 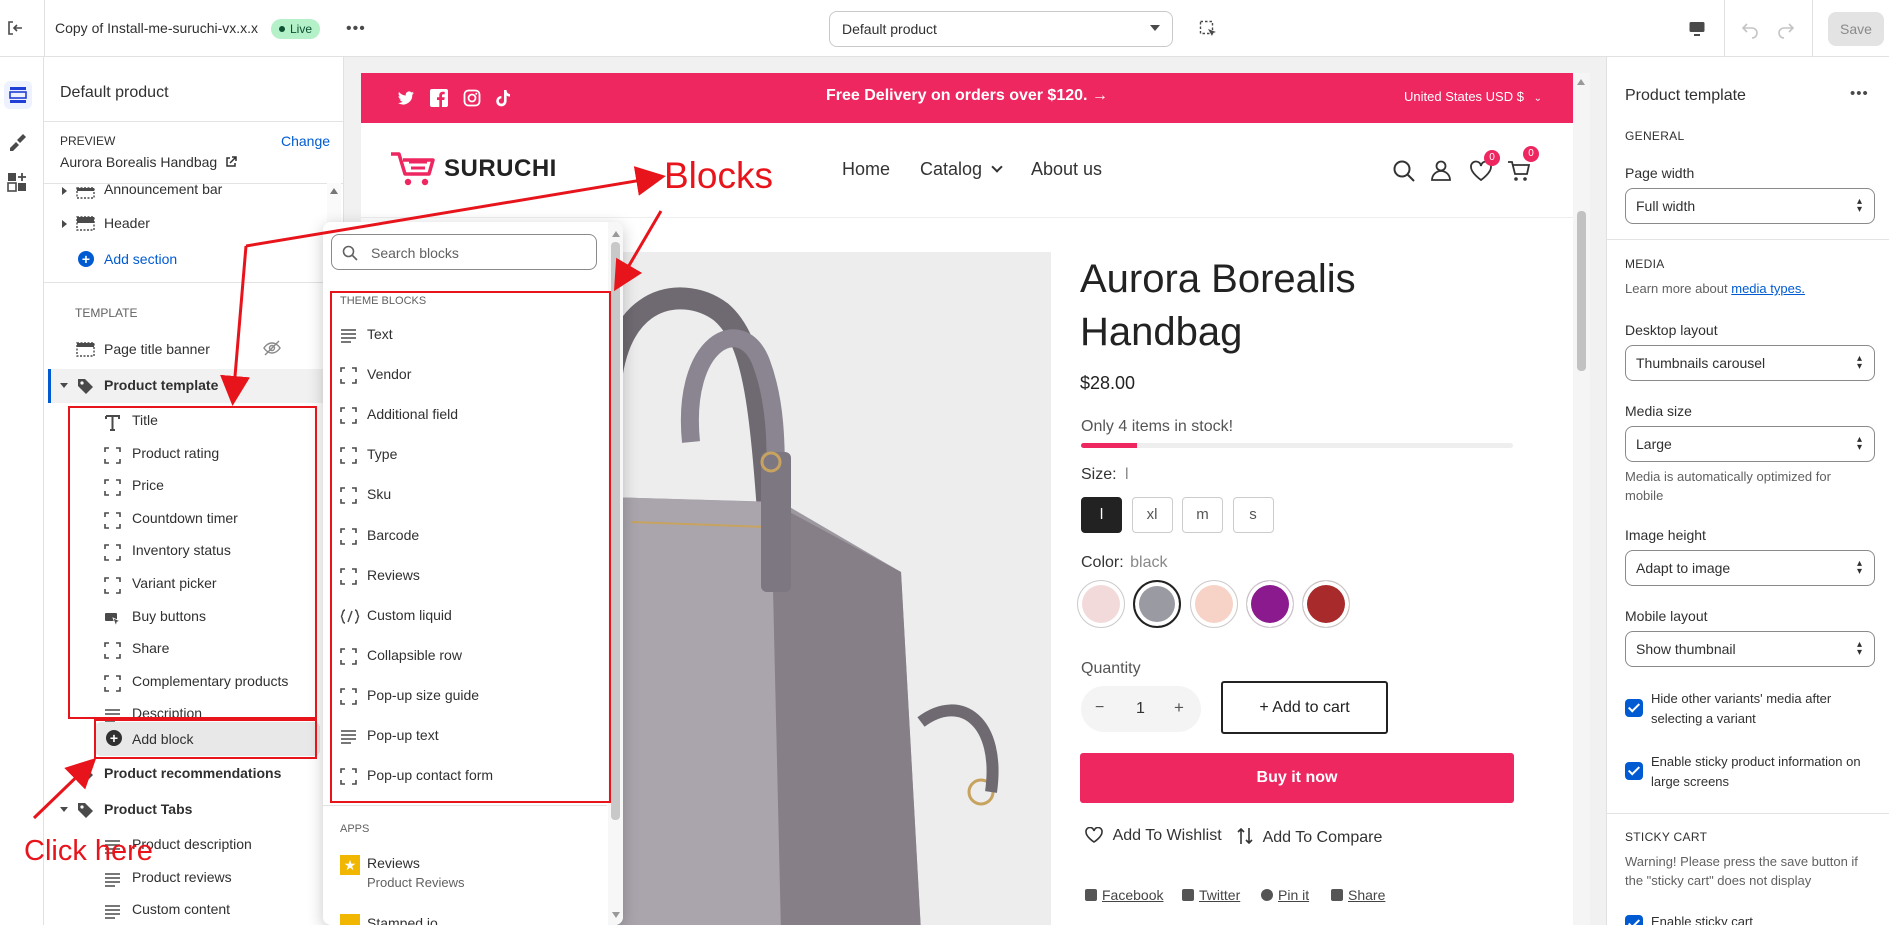 What do you see at coordinates (235, 325) in the screenshot?
I see `arrow-to-sidebar-blocks` at bounding box center [235, 325].